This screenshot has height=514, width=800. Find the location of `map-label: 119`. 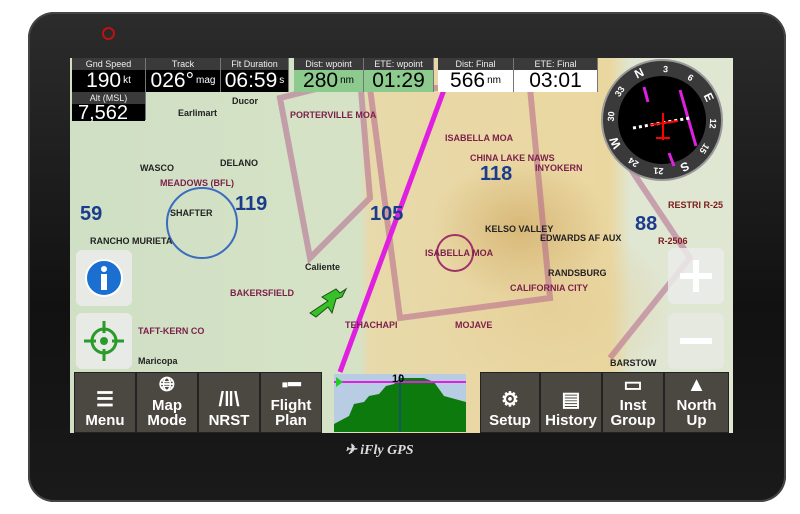

map-label: 119 is located at coordinates (251, 204).